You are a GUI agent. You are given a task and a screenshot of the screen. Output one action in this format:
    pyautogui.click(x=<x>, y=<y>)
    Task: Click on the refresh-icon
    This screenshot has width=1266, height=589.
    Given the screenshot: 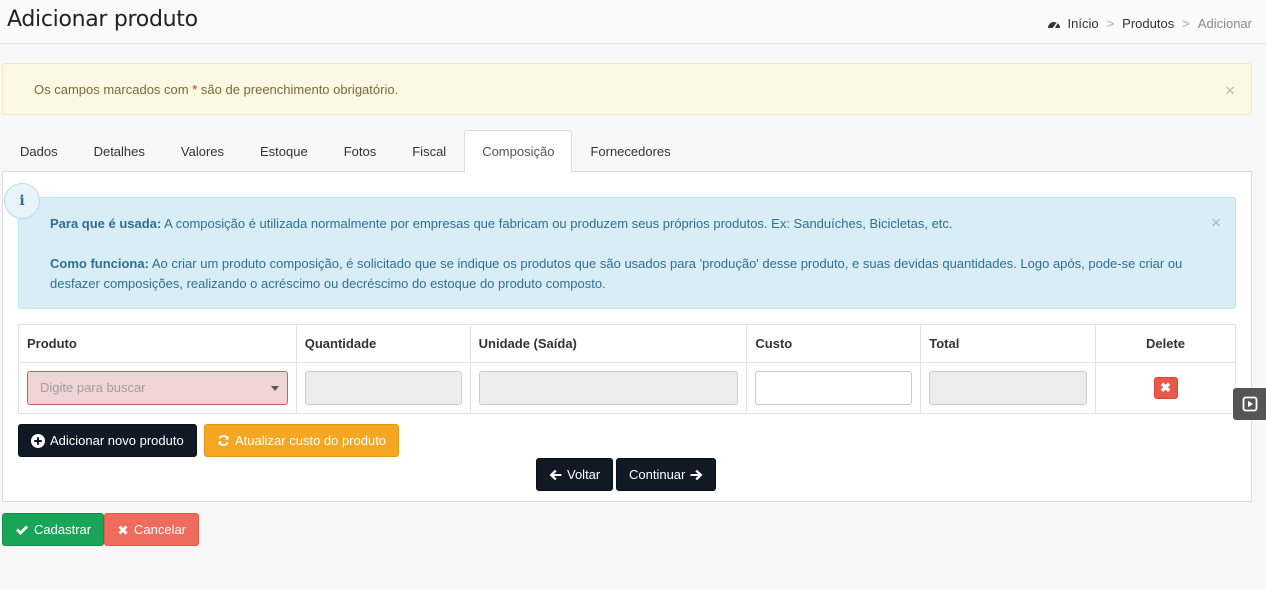 What is the action you would take?
    pyautogui.click(x=223, y=440)
    